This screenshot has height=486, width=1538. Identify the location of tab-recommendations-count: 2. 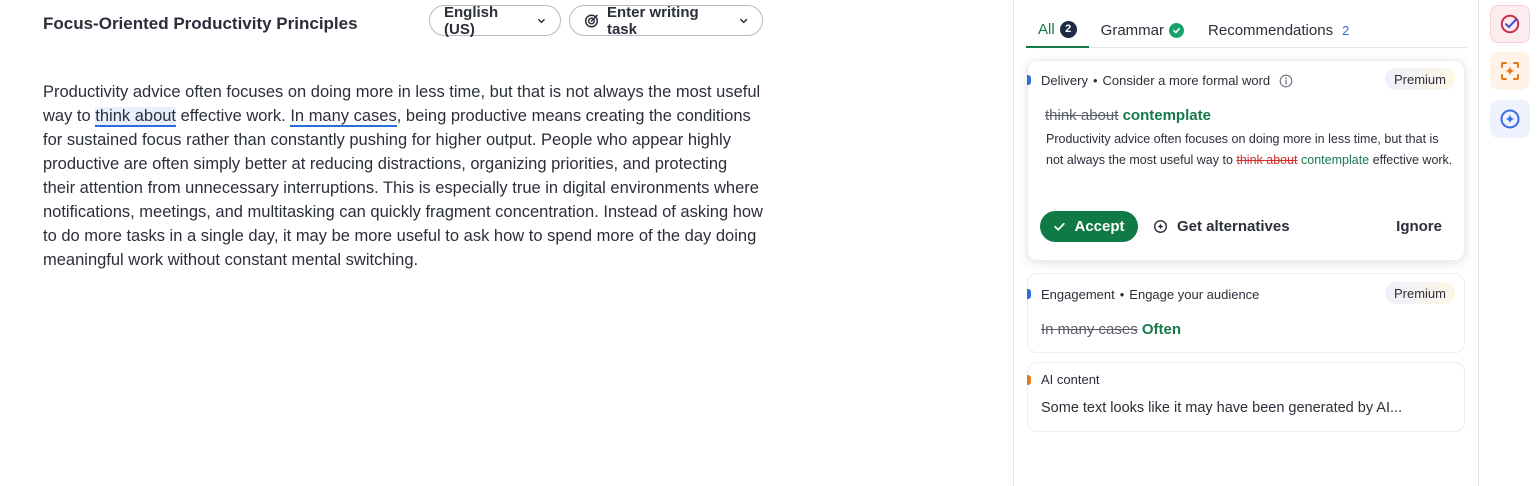
(1346, 30).